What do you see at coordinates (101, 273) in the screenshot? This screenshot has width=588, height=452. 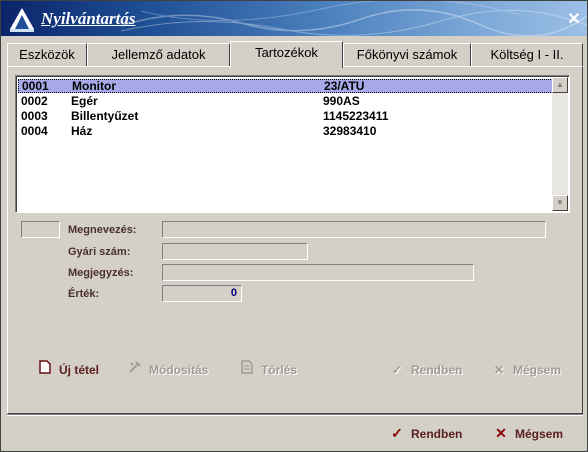 I see `note-label: Megjegyzés:` at bounding box center [101, 273].